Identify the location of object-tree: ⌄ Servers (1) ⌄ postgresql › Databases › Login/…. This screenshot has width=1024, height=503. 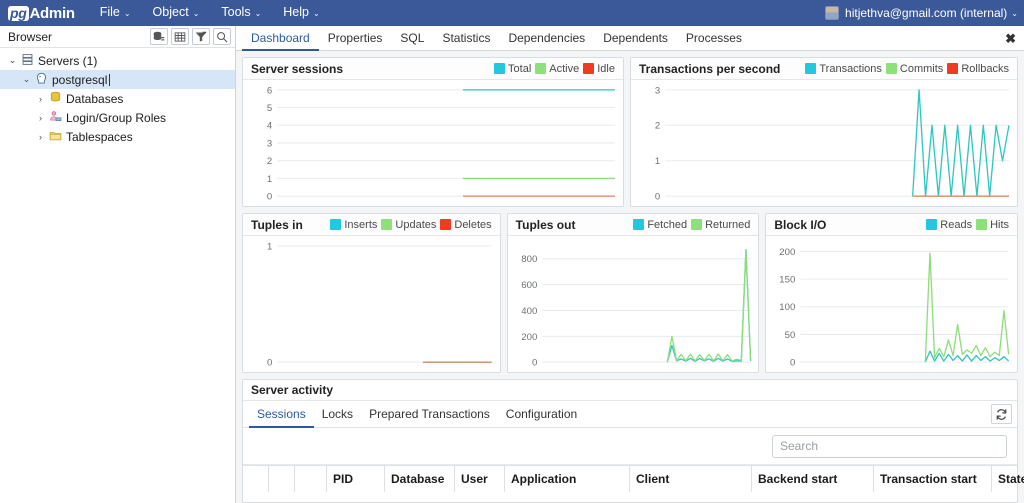
(117, 97).